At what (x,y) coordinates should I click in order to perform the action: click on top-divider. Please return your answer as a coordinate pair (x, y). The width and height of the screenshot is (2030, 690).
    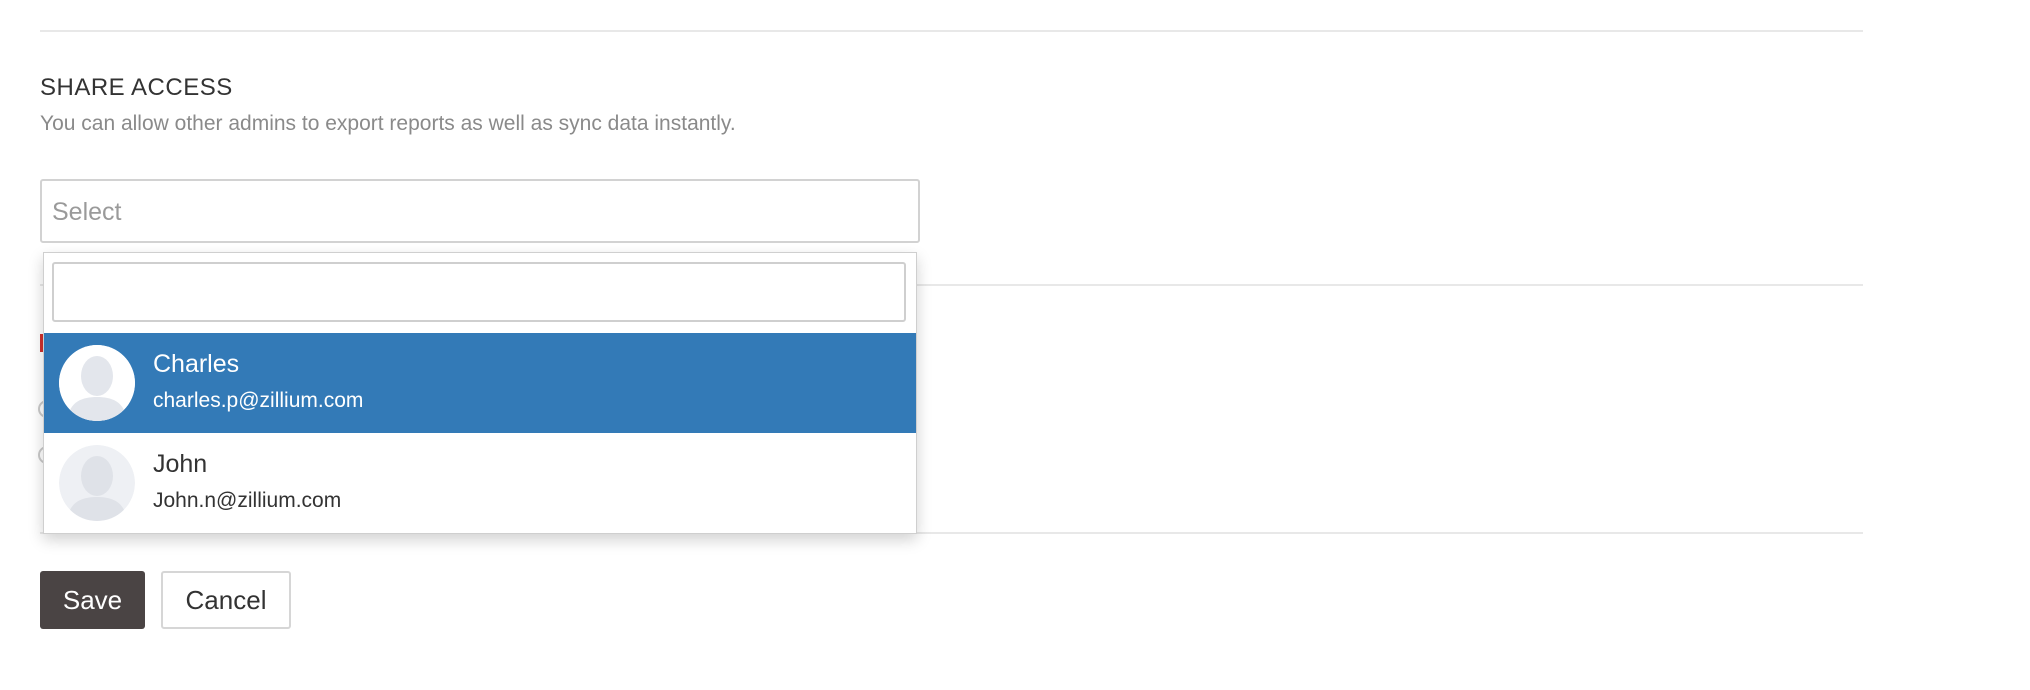
    Looking at the image, I should click on (951, 31).